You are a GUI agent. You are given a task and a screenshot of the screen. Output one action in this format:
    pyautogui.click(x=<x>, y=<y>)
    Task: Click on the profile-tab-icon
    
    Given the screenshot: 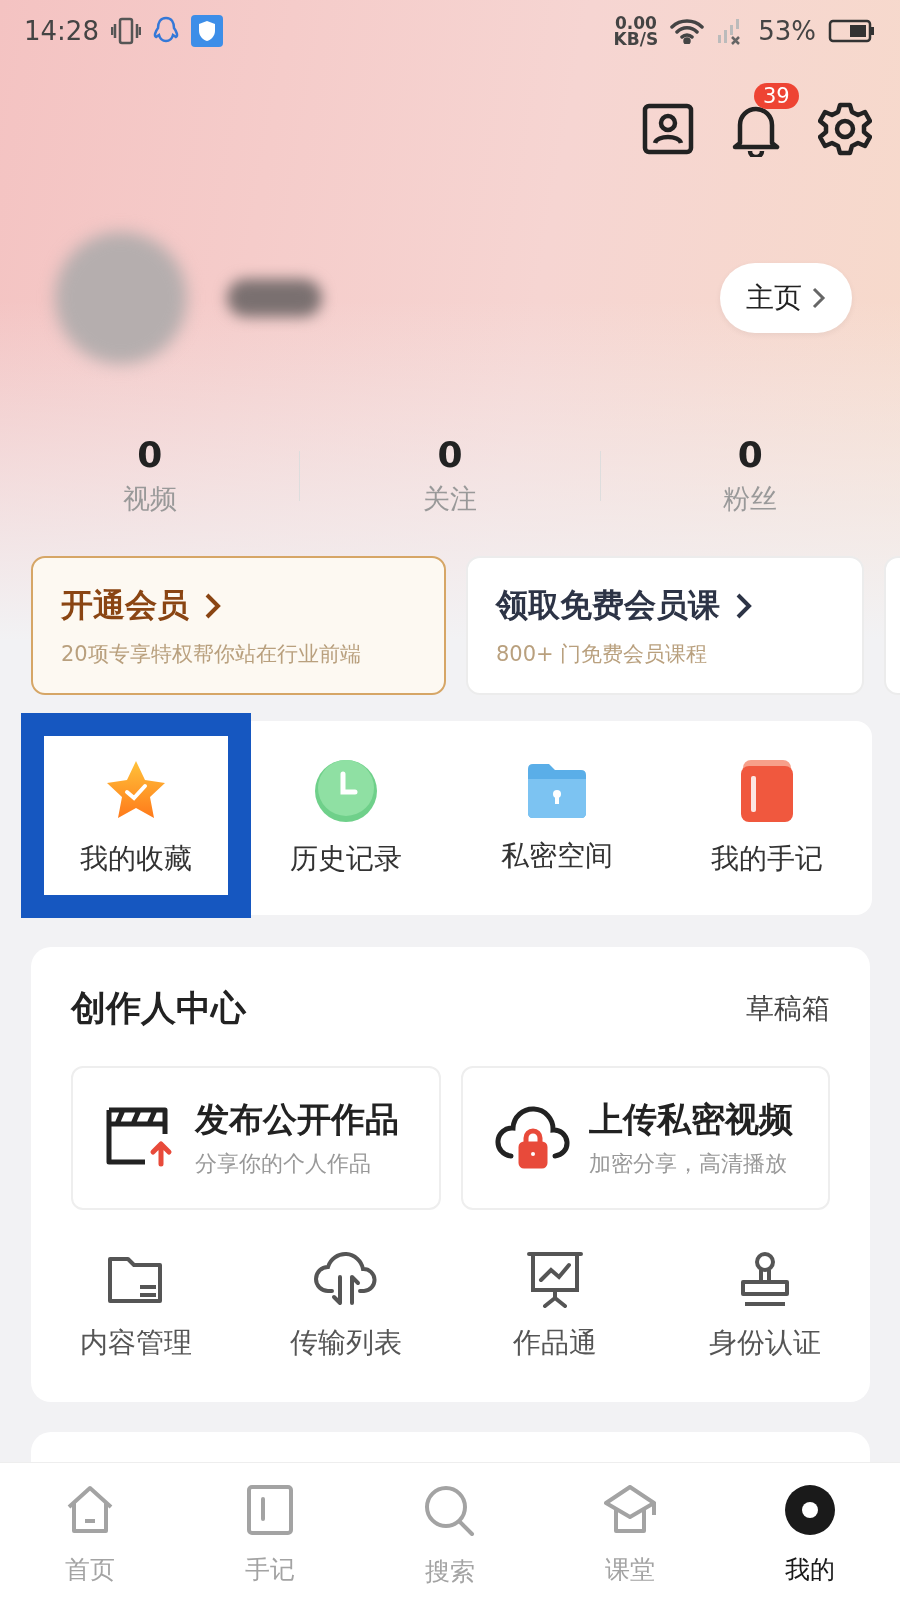 What is the action you would take?
    pyautogui.click(x=810, y=1510)
    